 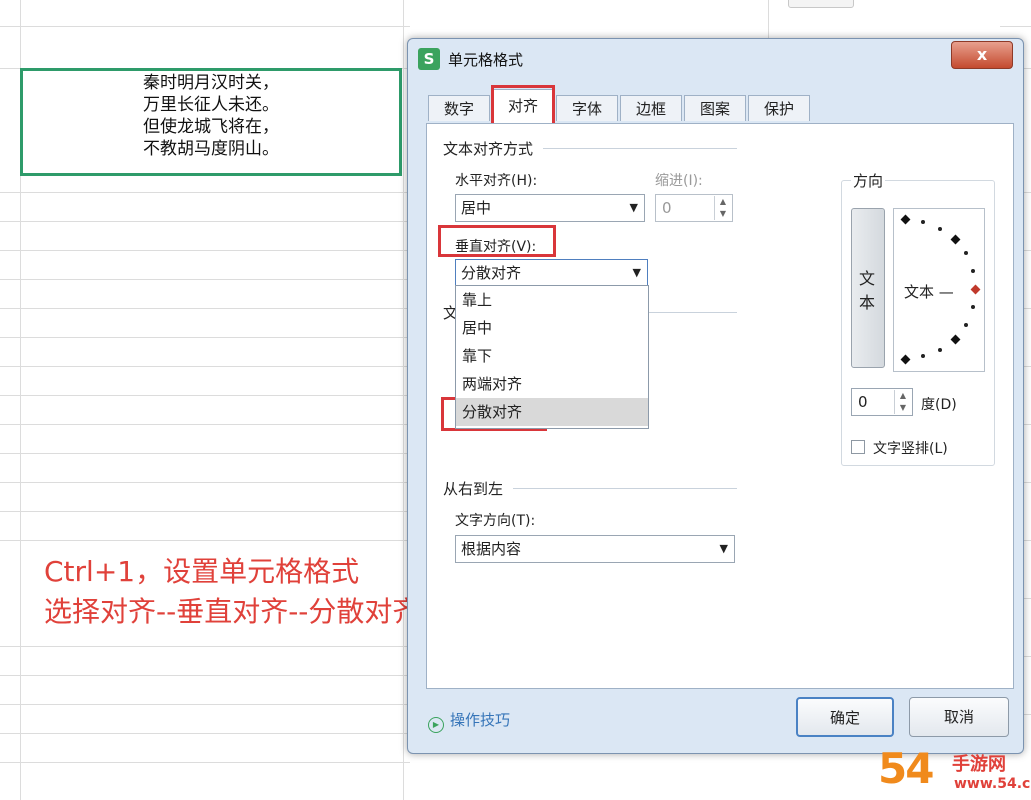 I want to click on poem-line: 秦时明月汉时关，, so click(x=211, y=83).